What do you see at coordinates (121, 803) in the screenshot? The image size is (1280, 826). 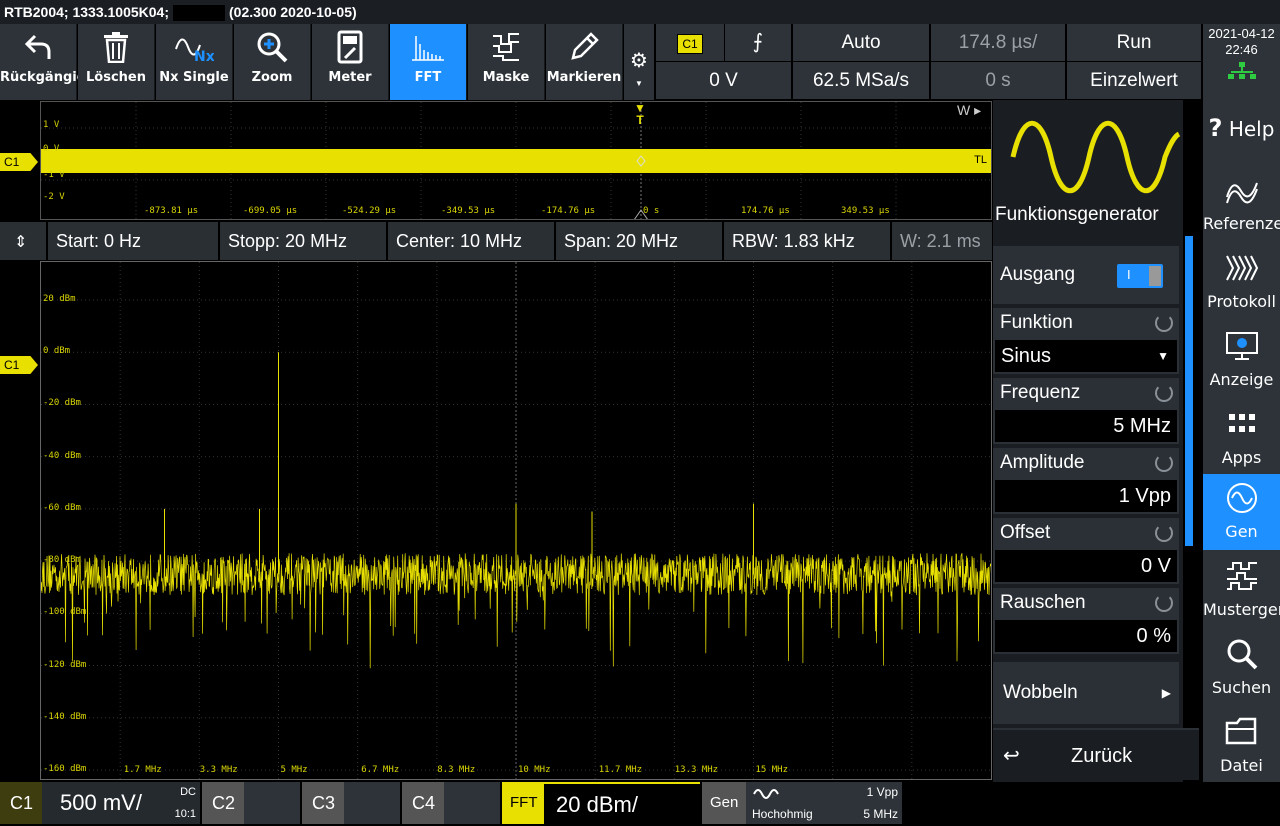 I see `c1-scale: 500 mV/ DC 10:1` at bounding box center [121, 803].